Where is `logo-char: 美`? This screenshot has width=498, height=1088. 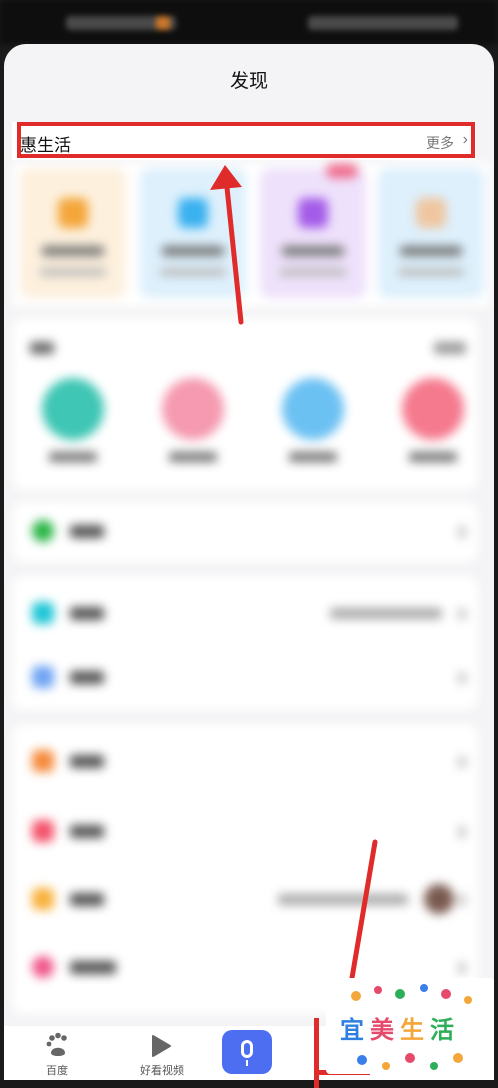
logo-char: 美 is located at coordinates (383, 1030).